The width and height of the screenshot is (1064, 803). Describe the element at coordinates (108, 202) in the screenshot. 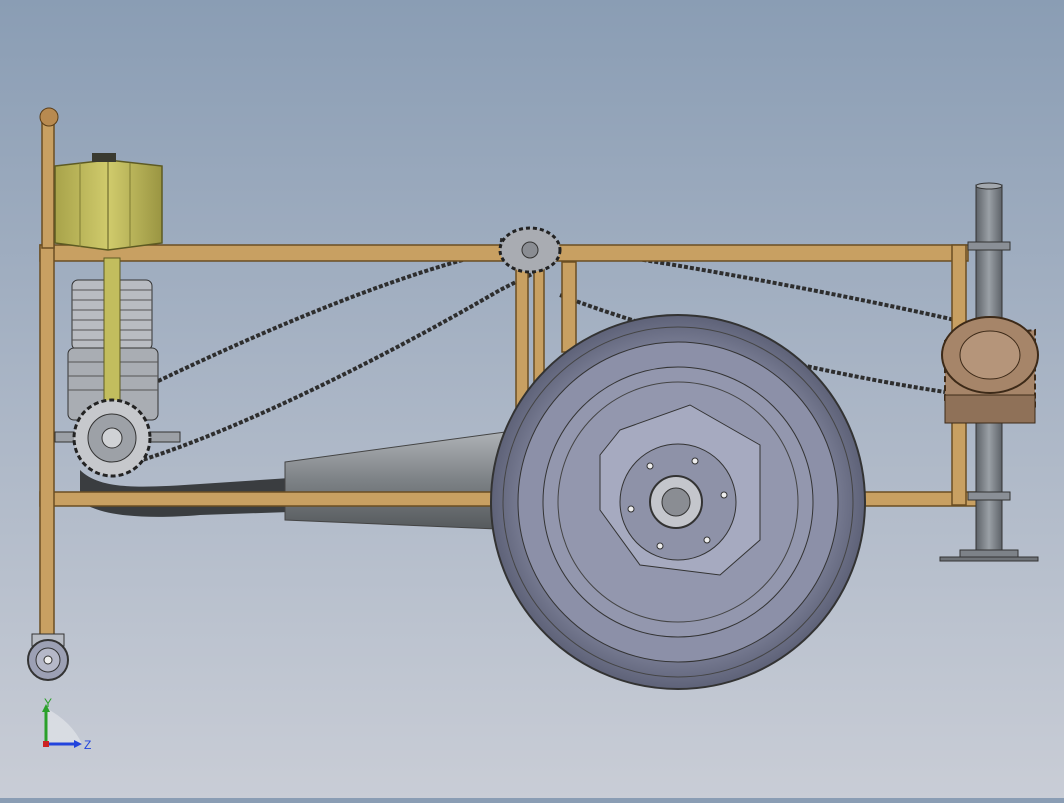

I see `fuel-tank` at that location.